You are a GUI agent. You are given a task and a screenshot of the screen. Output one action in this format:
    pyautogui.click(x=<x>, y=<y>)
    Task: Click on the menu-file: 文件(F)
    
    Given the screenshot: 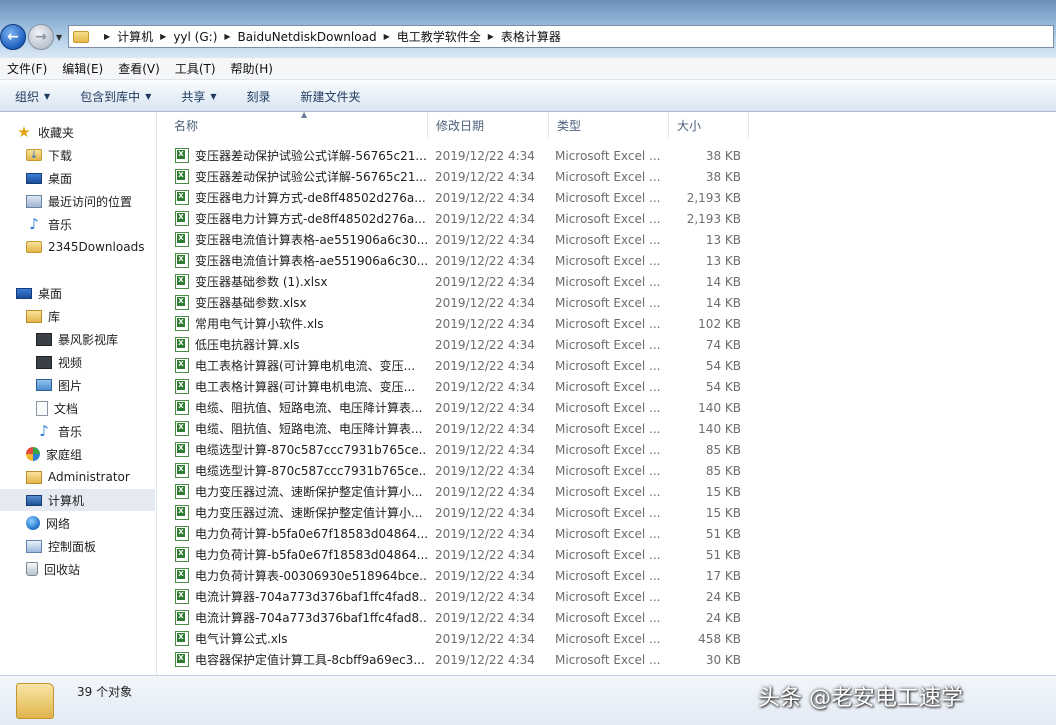 What is the action you would take?
    pyautogui.click(x=27, y=68)
    